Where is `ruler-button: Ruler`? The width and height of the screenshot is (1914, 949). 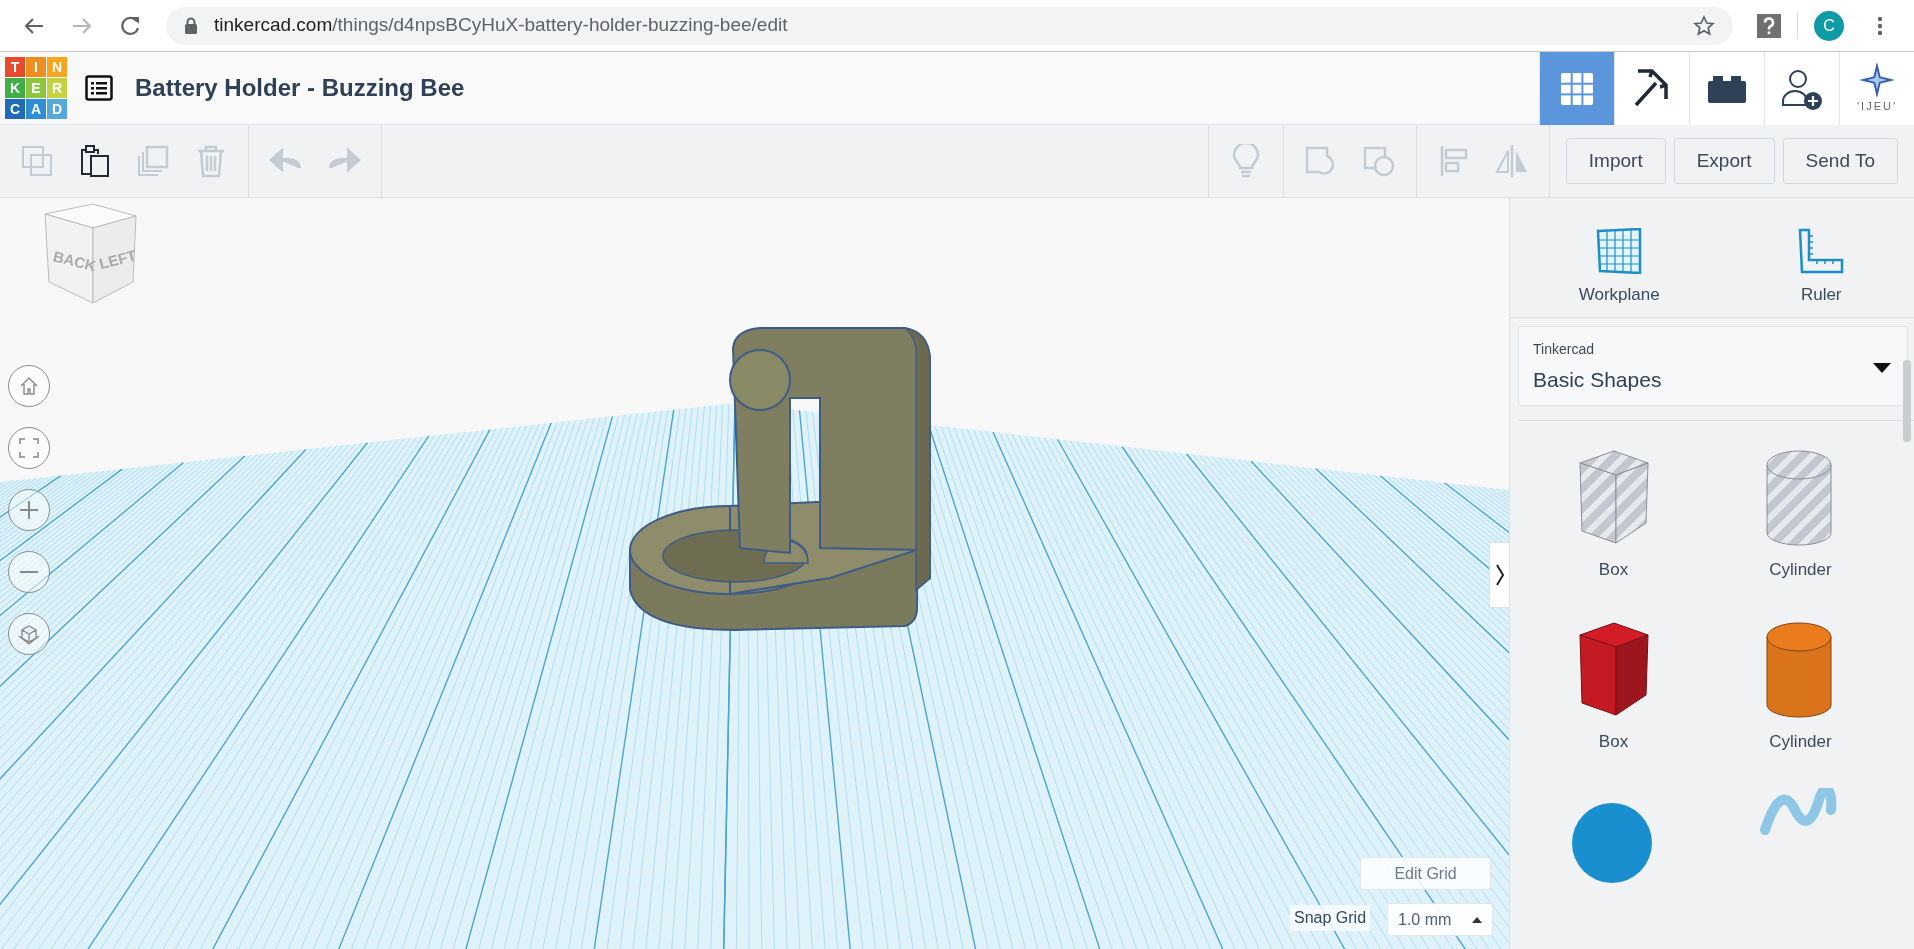
ruler-button: Ruler is located at coordinates (1821, 267).